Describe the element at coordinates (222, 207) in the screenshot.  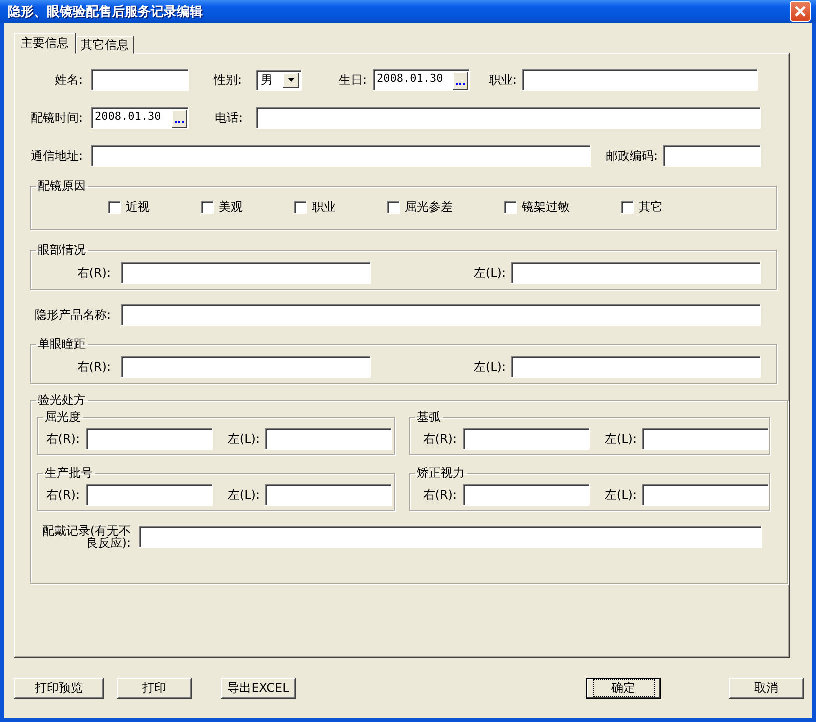
I see `checkbox: 美观` at that location.